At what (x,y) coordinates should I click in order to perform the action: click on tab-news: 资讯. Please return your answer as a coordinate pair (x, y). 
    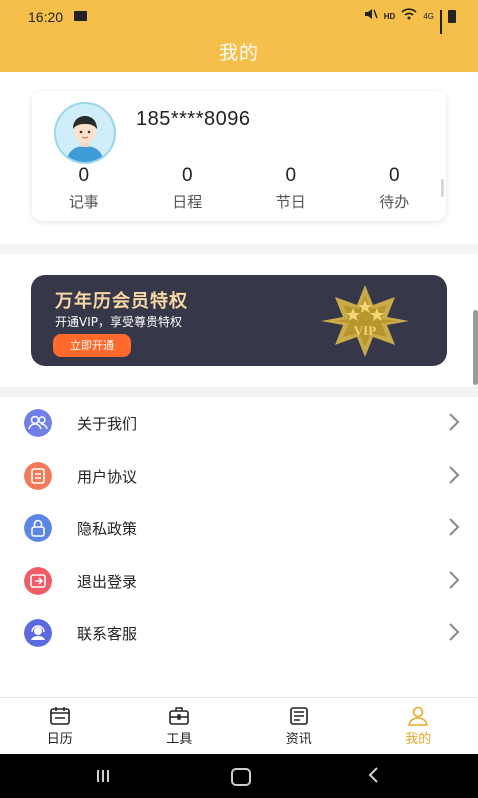
    Looking at the image, I should click on (299, 726).